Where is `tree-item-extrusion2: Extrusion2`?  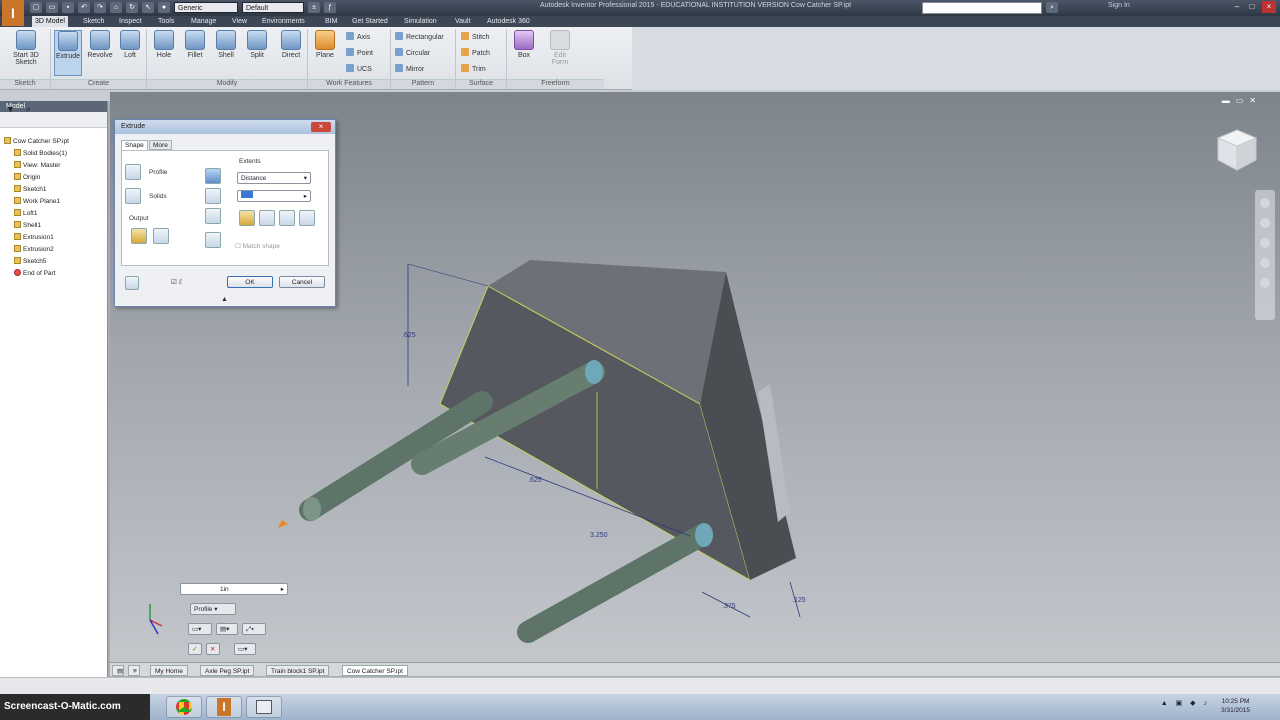
tree-item-extrusion2: Extrusion2 is located at coordinates (34, 249).